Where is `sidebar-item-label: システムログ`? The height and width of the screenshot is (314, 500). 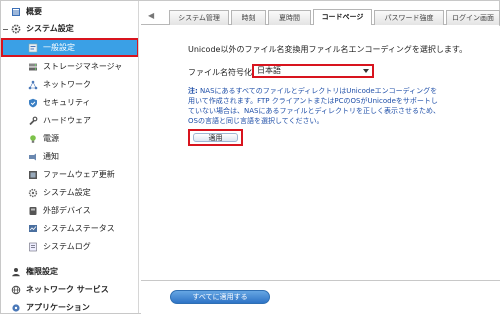 sidebar-item-label: システムログ is located at coordinates (67, 246).